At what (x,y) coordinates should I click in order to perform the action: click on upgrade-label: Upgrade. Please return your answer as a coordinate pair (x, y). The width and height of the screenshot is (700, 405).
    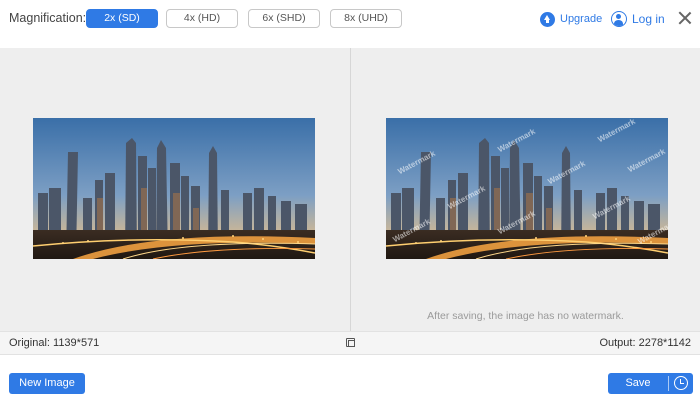
    Looking at the image, I should click on (581, 19).